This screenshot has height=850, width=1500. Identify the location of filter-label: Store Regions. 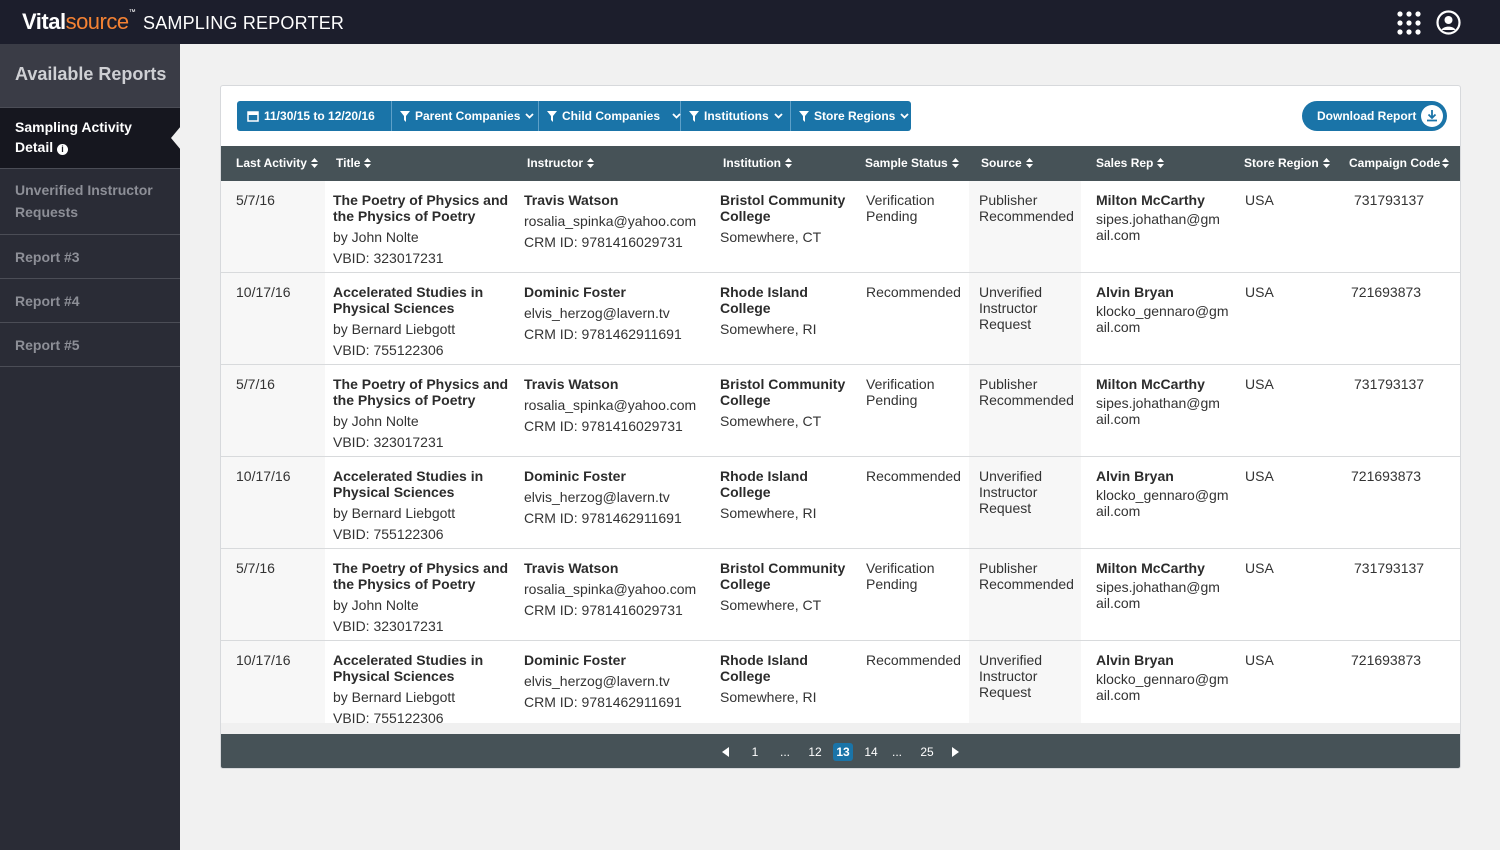
(855, 116).